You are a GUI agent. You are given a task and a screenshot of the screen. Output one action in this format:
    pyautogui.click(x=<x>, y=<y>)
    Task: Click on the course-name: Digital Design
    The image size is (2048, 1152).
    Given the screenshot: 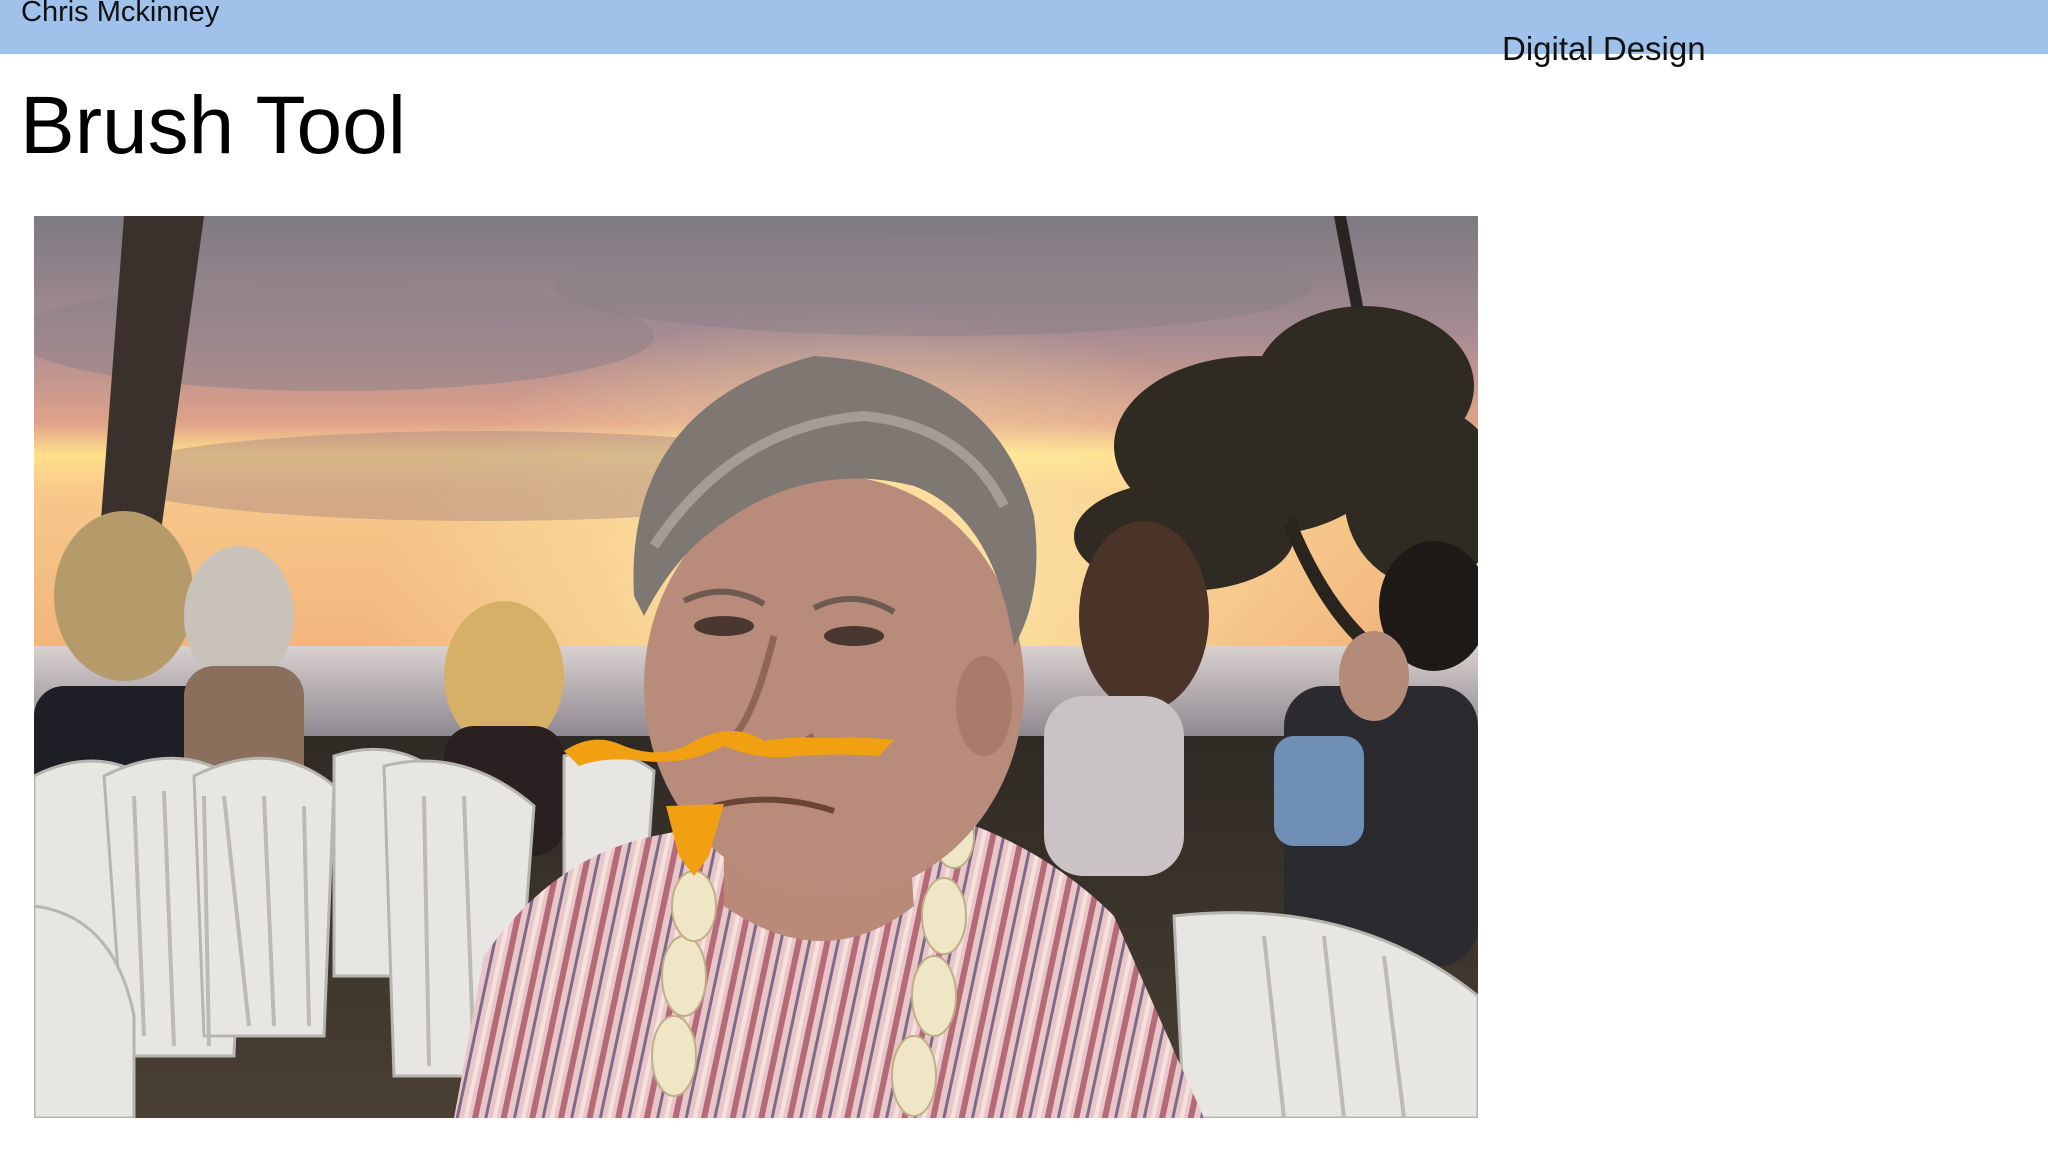 What is the action you would take?
    pyautogui.click(x=1604, y=48)
    